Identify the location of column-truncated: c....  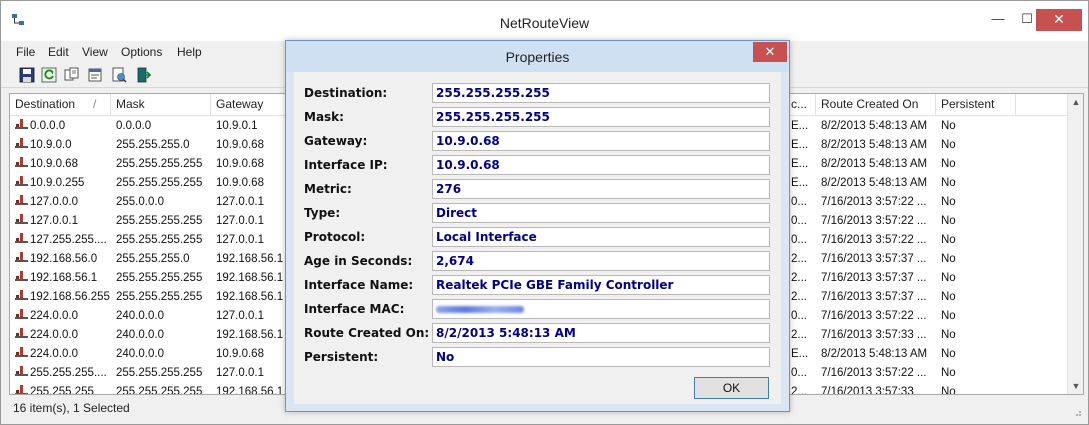
(801, 105).